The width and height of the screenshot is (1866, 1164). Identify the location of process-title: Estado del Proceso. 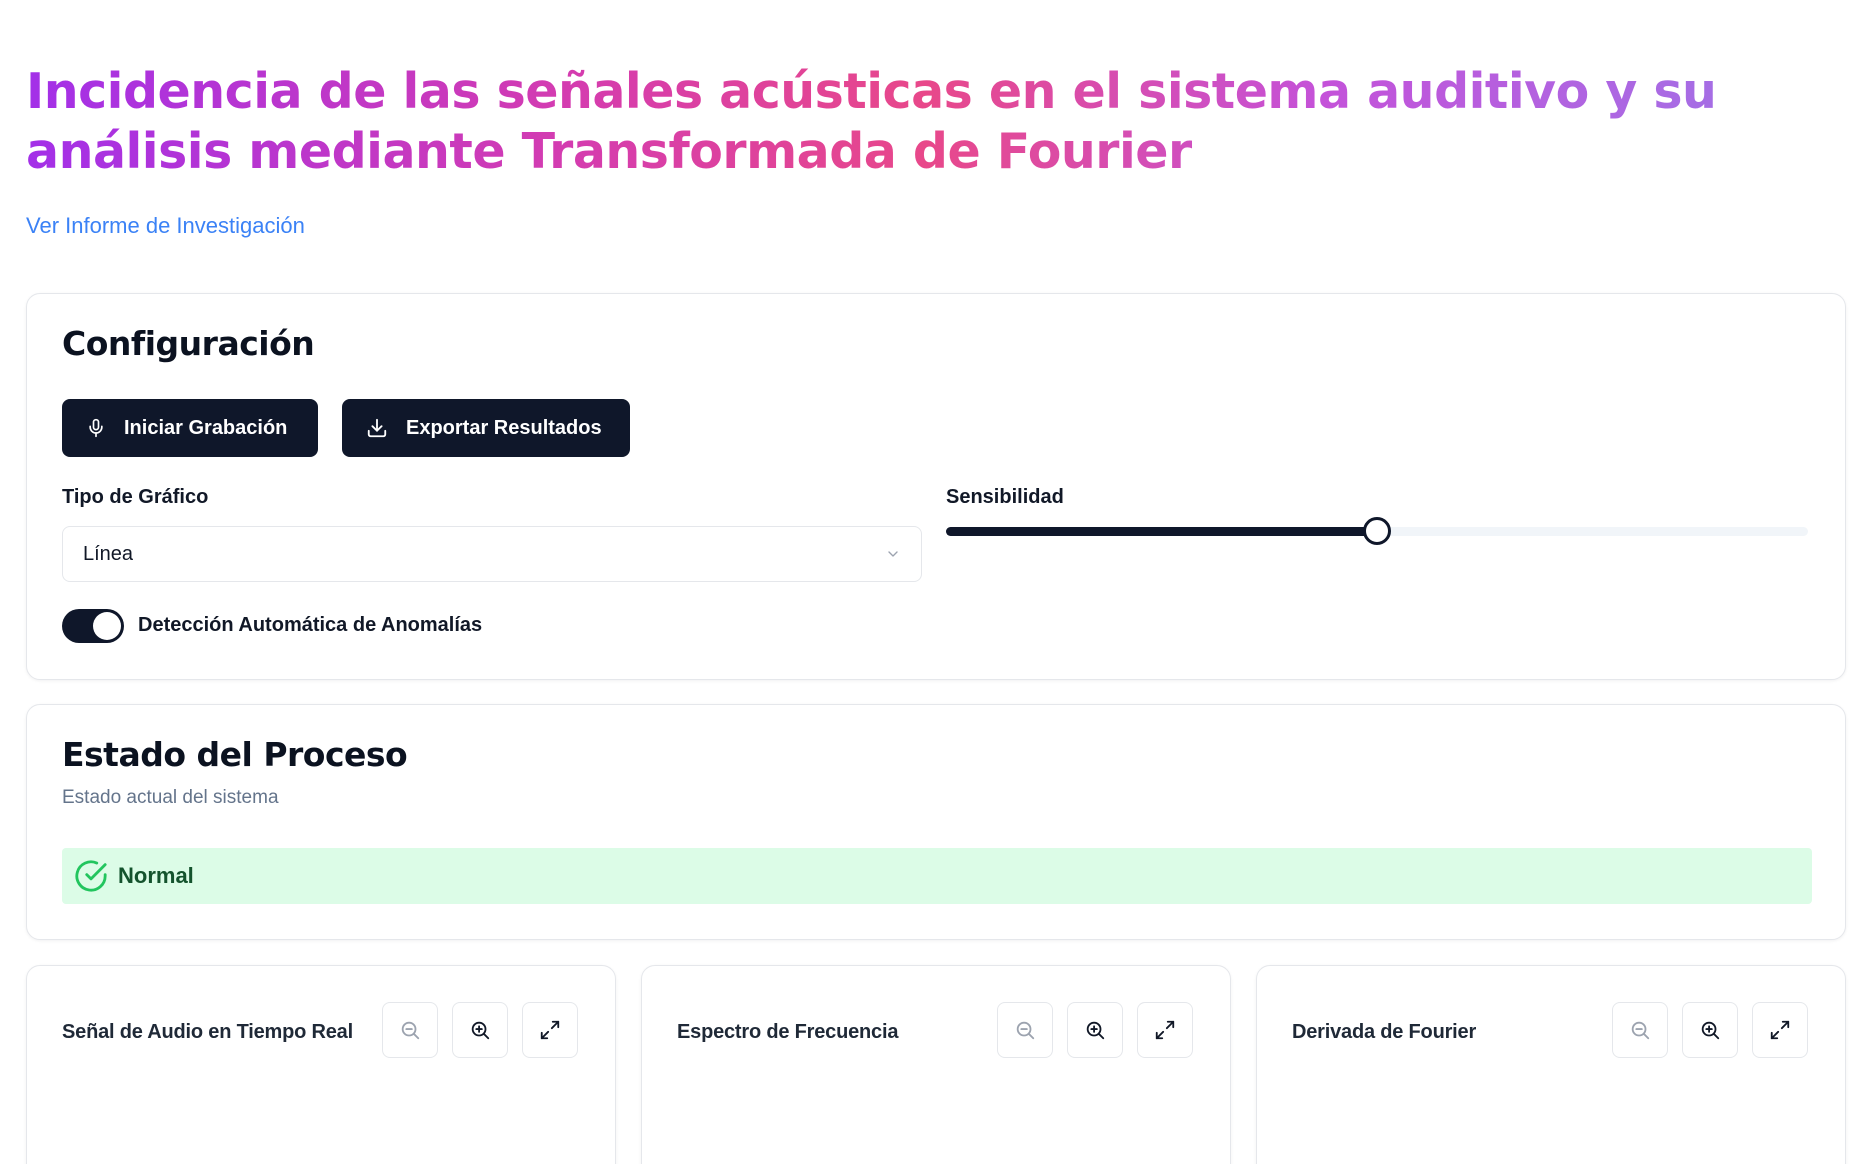
(235, 754).